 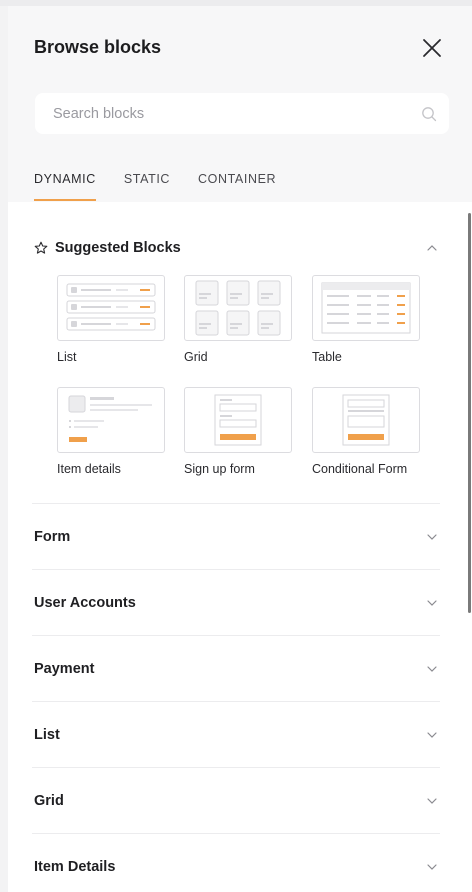 What do you see at coordinates (469, 413) in the screenshot?
I see `scrollbar` at bounding box center [469, 413].